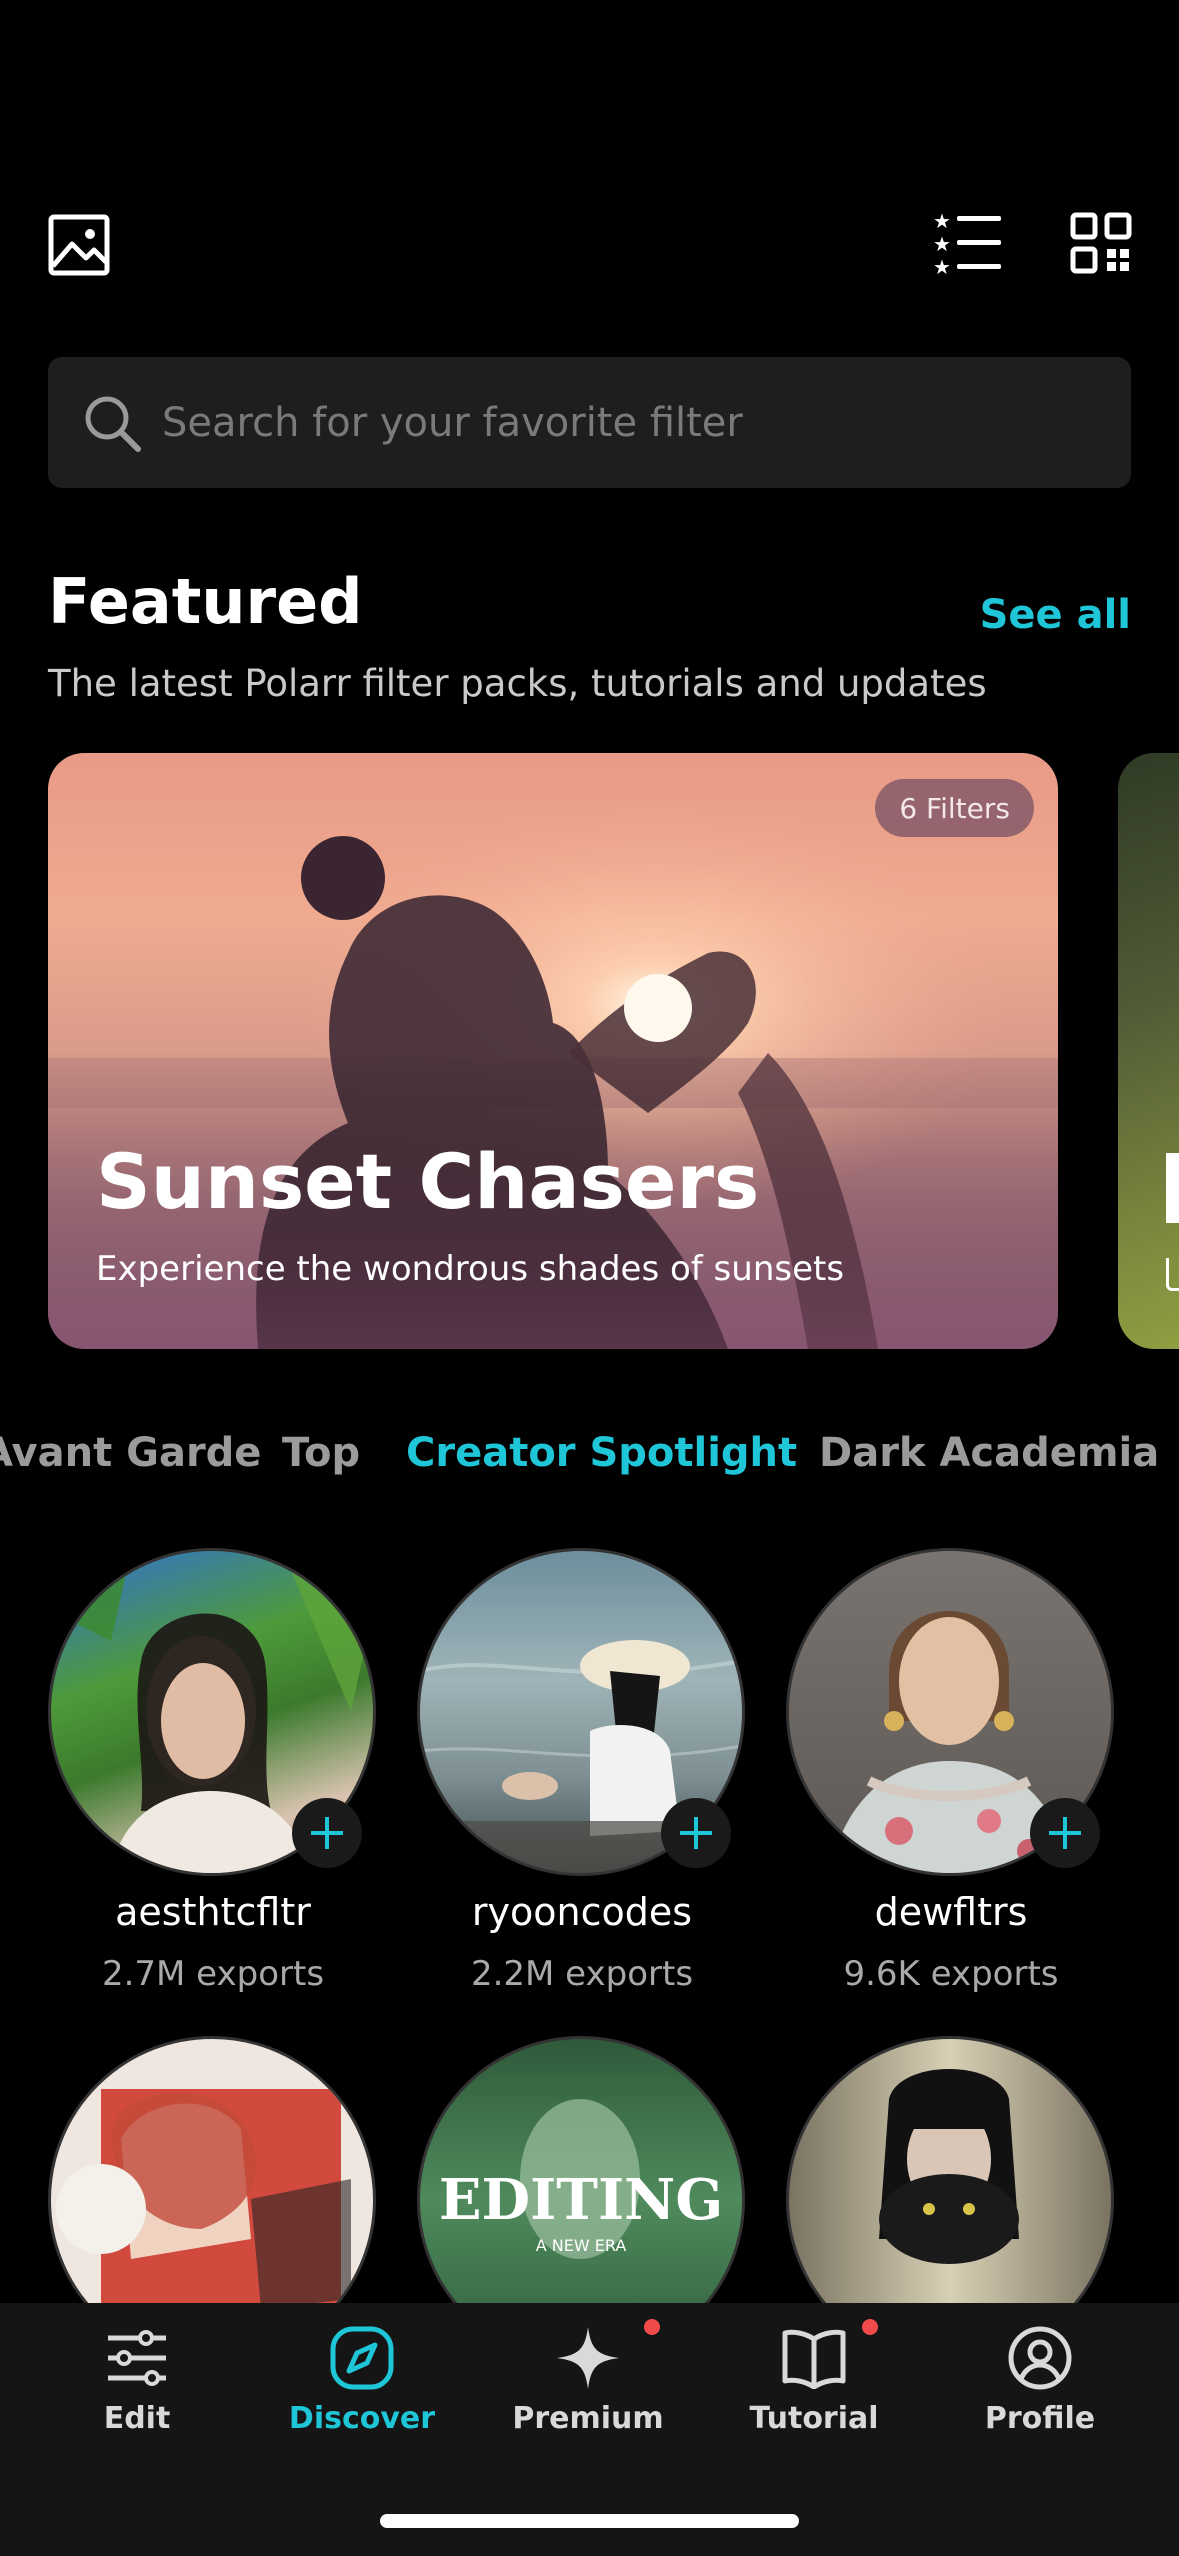  I want to click on nav-tutorial: Tutorial, so click(814, 2383).